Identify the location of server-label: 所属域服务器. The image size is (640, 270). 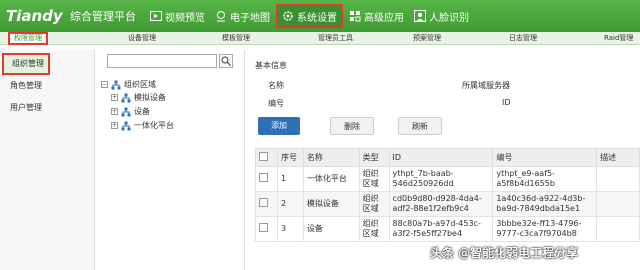
(486, 85).